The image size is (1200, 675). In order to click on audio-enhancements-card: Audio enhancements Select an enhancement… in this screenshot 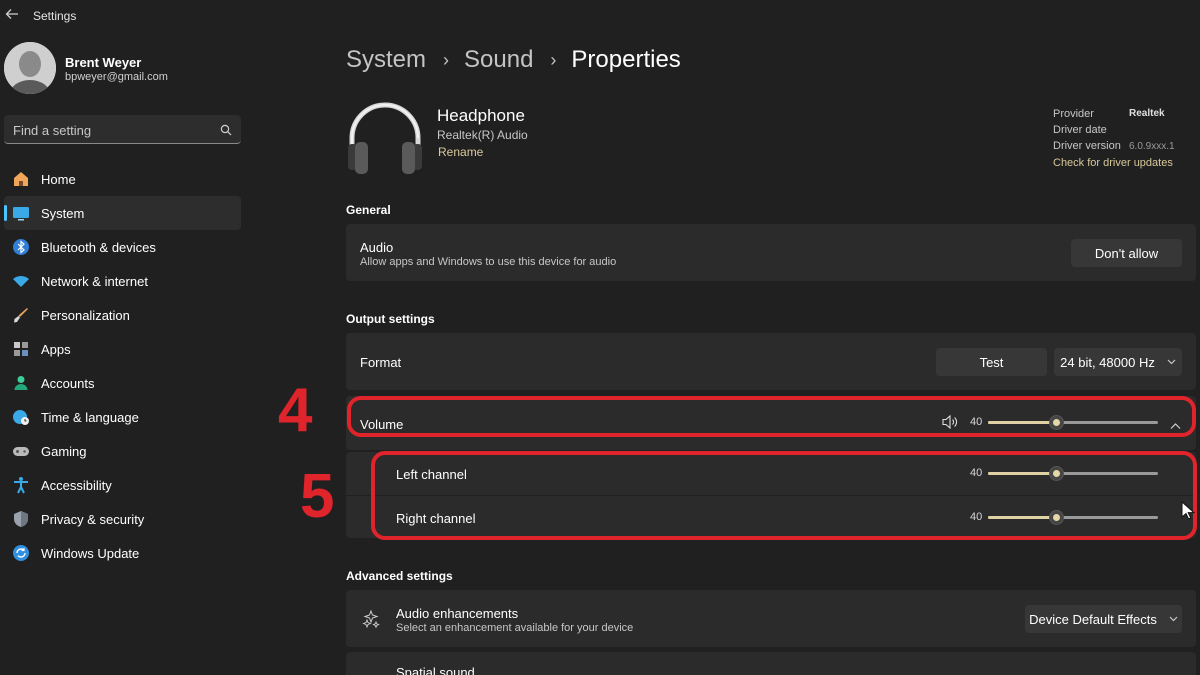, I will do `click(771, 618)`.